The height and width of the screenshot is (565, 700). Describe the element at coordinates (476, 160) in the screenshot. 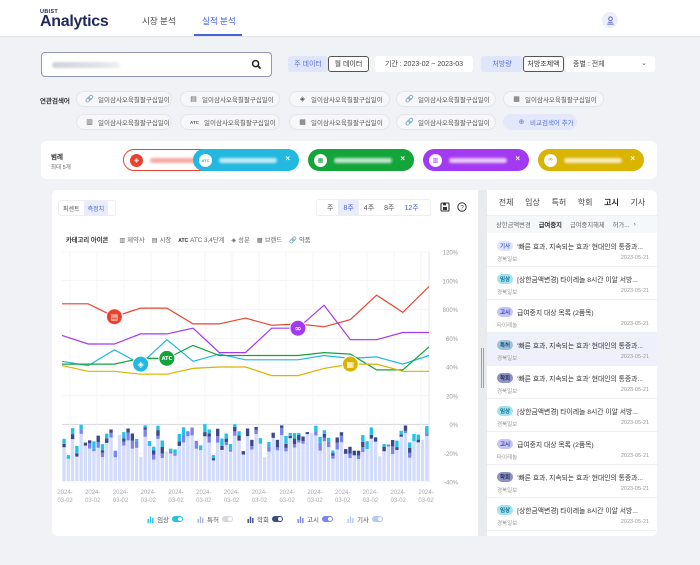

I see `legend-pill: ▥ ×` at that location.